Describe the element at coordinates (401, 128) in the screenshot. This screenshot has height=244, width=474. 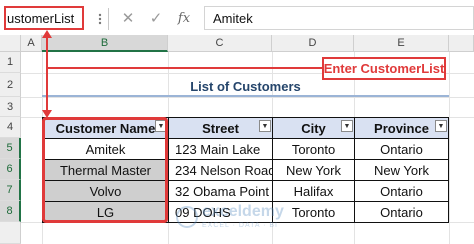
I see `table-header-province: Province ▼` at that location.